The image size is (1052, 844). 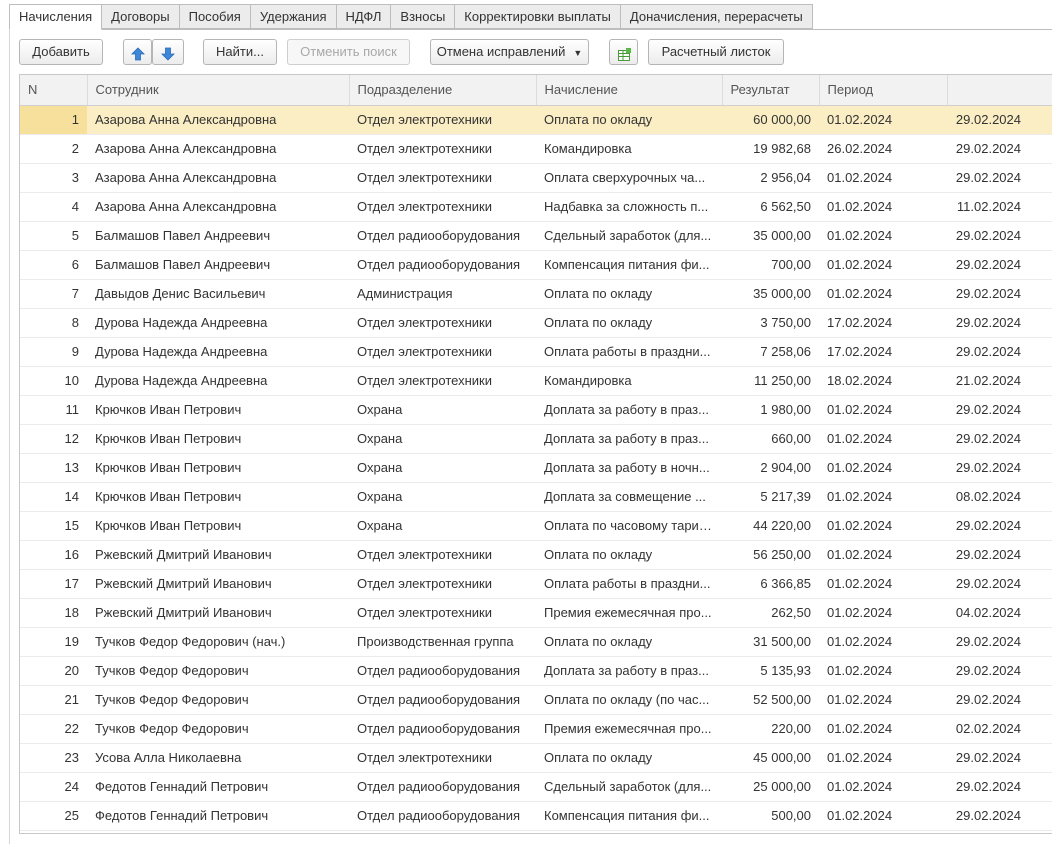 I want to click on cell-employee: Федотов Геннадий Петрович, so click(x=218, y=787).